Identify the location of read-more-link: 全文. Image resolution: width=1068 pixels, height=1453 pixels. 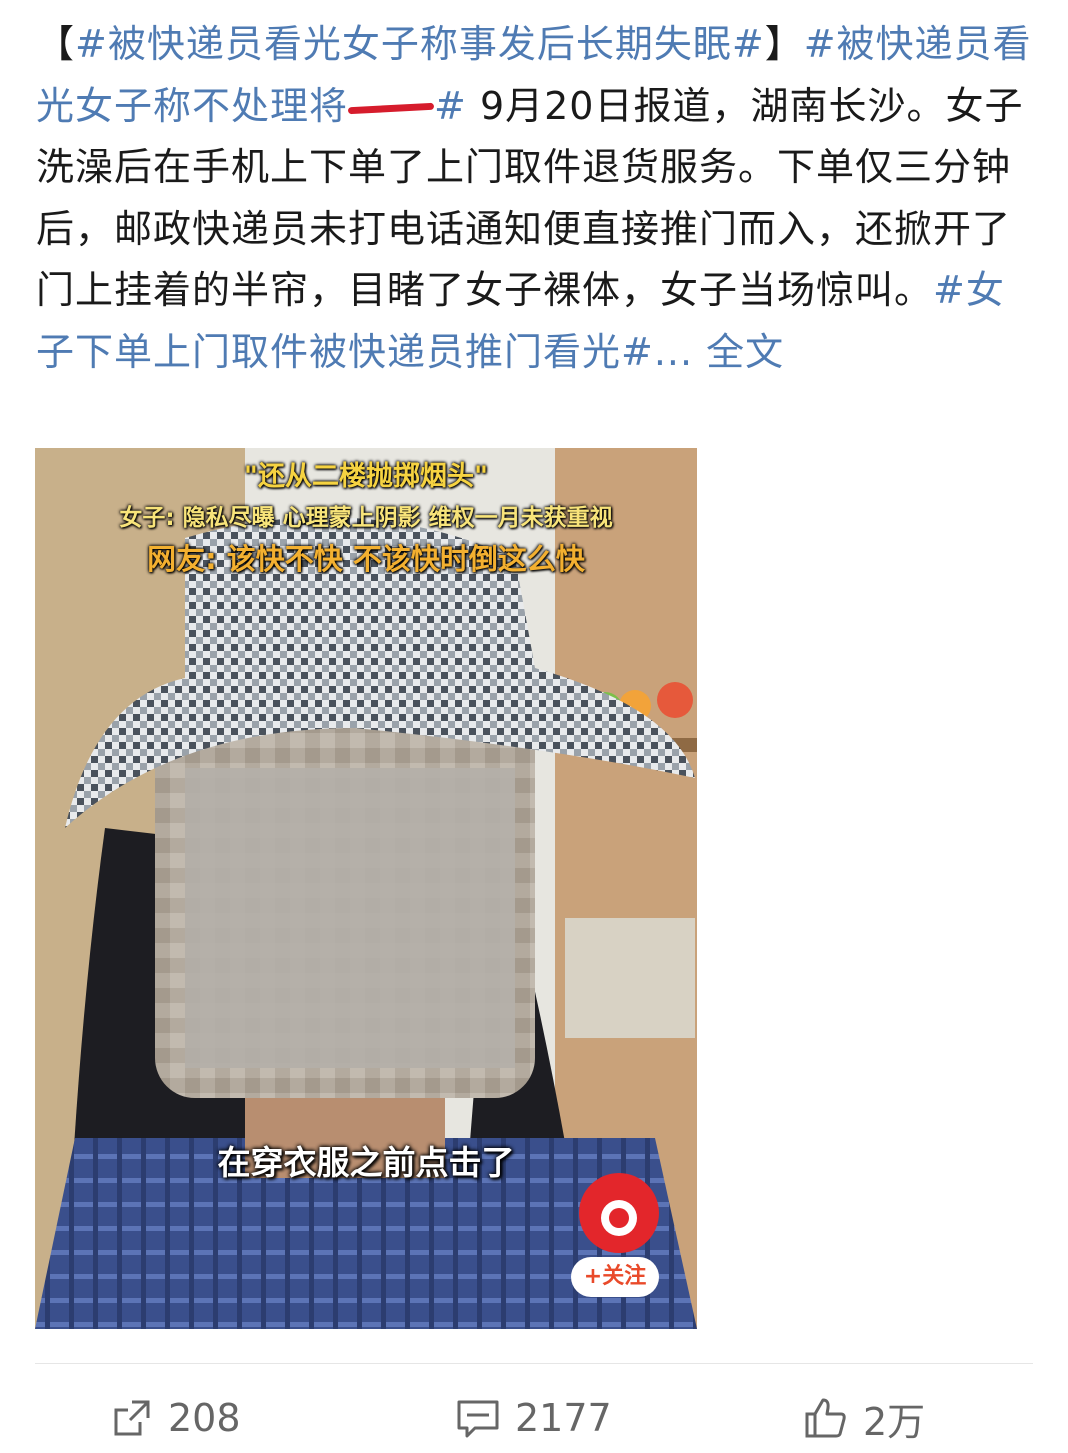
(745, 352).